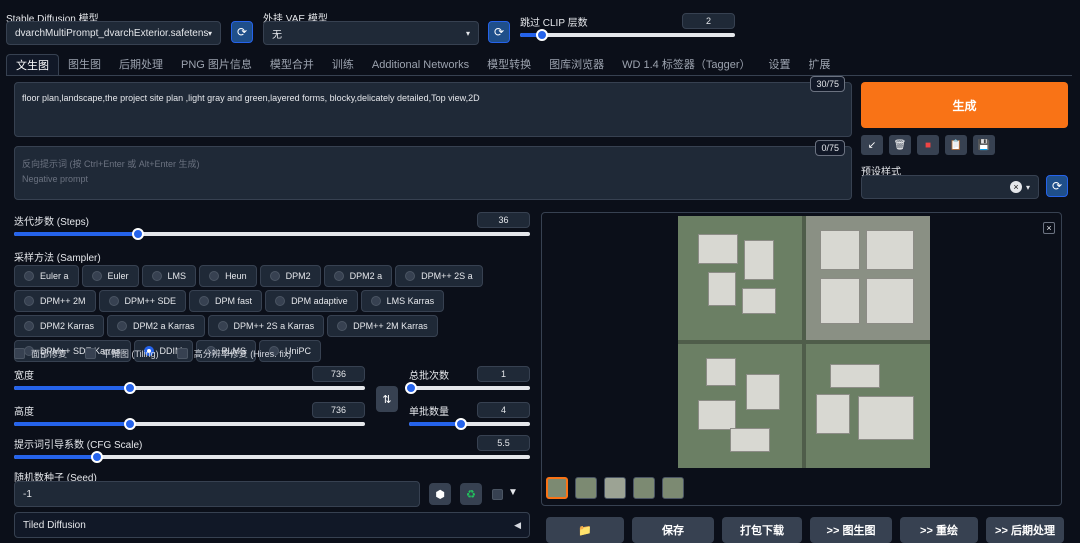 Image resolution: width=1080 pixels, height=543 pixels. I want to click on recycle-icon: ♻, so click(471, 494).